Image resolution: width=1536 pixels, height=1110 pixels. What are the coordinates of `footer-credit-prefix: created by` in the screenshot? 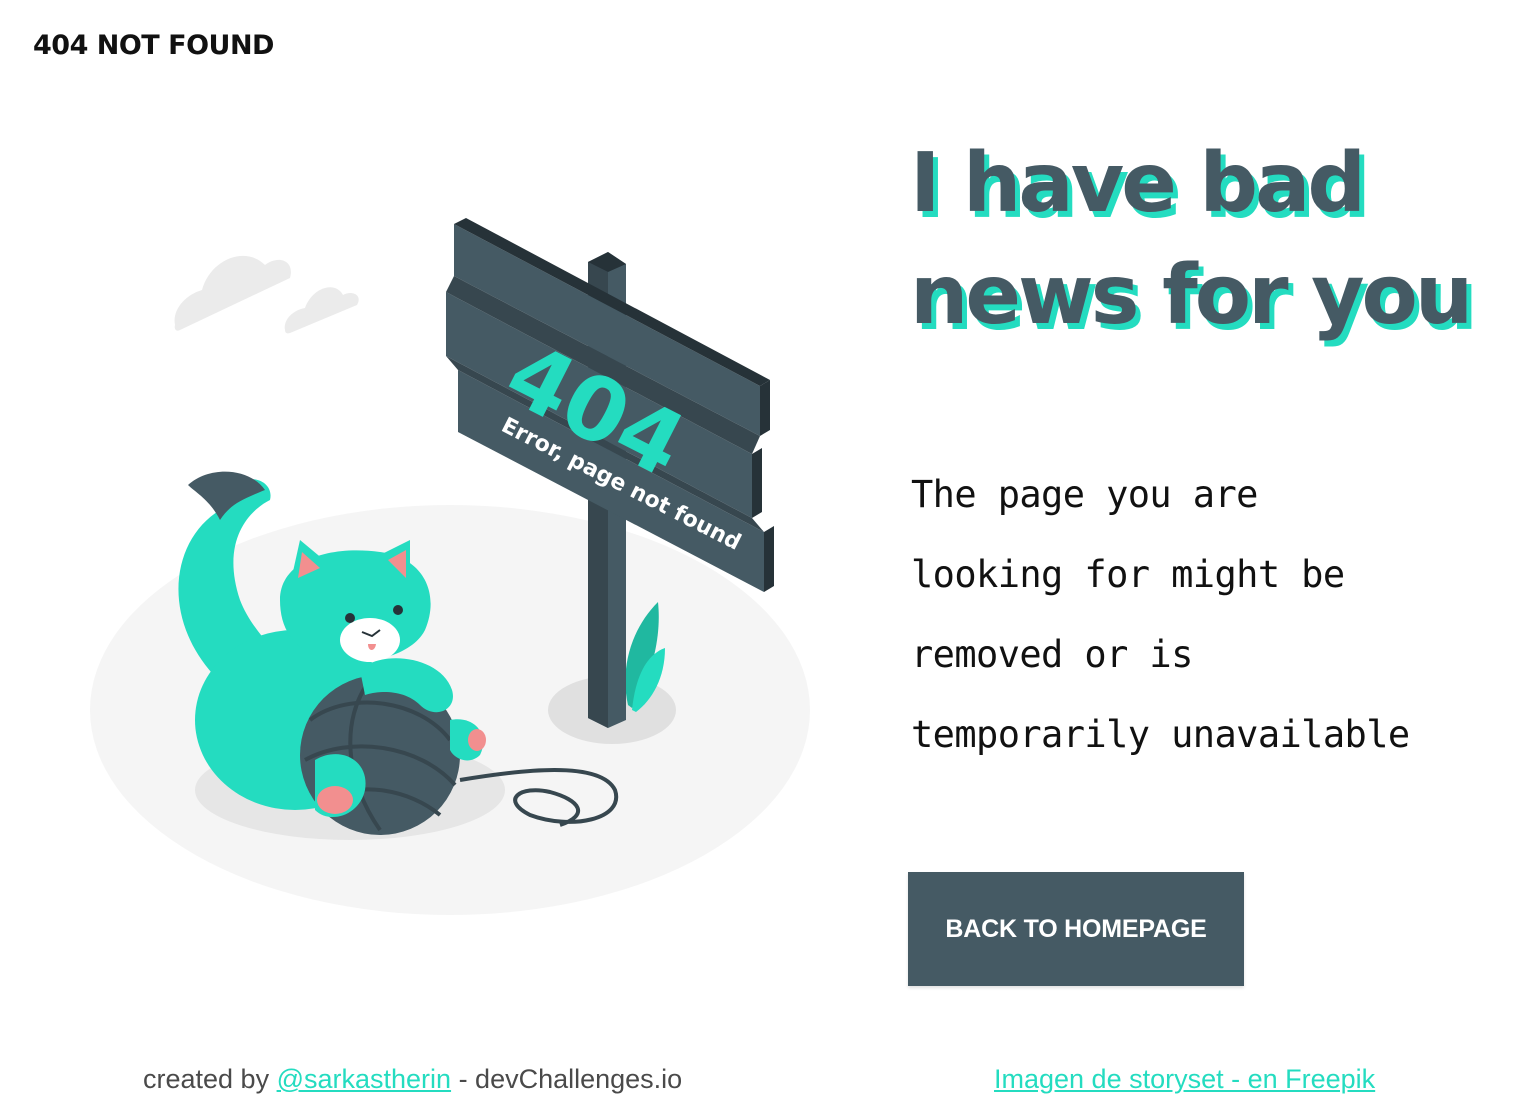 It's located at (210, 1079).